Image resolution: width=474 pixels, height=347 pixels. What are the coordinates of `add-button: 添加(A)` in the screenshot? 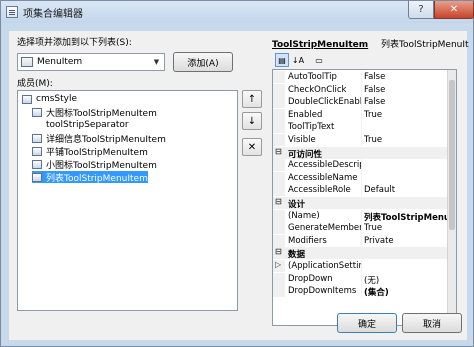 It's located at (203, 62).